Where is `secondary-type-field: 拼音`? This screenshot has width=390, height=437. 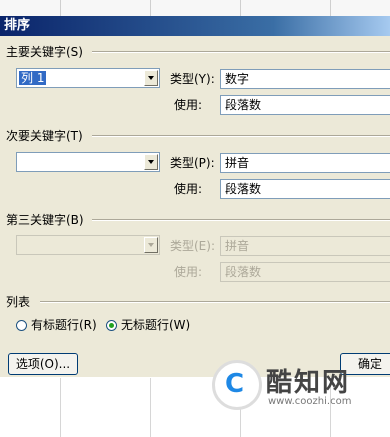 secondary-type-field: 拼音 is located at coordinates (305, 163).